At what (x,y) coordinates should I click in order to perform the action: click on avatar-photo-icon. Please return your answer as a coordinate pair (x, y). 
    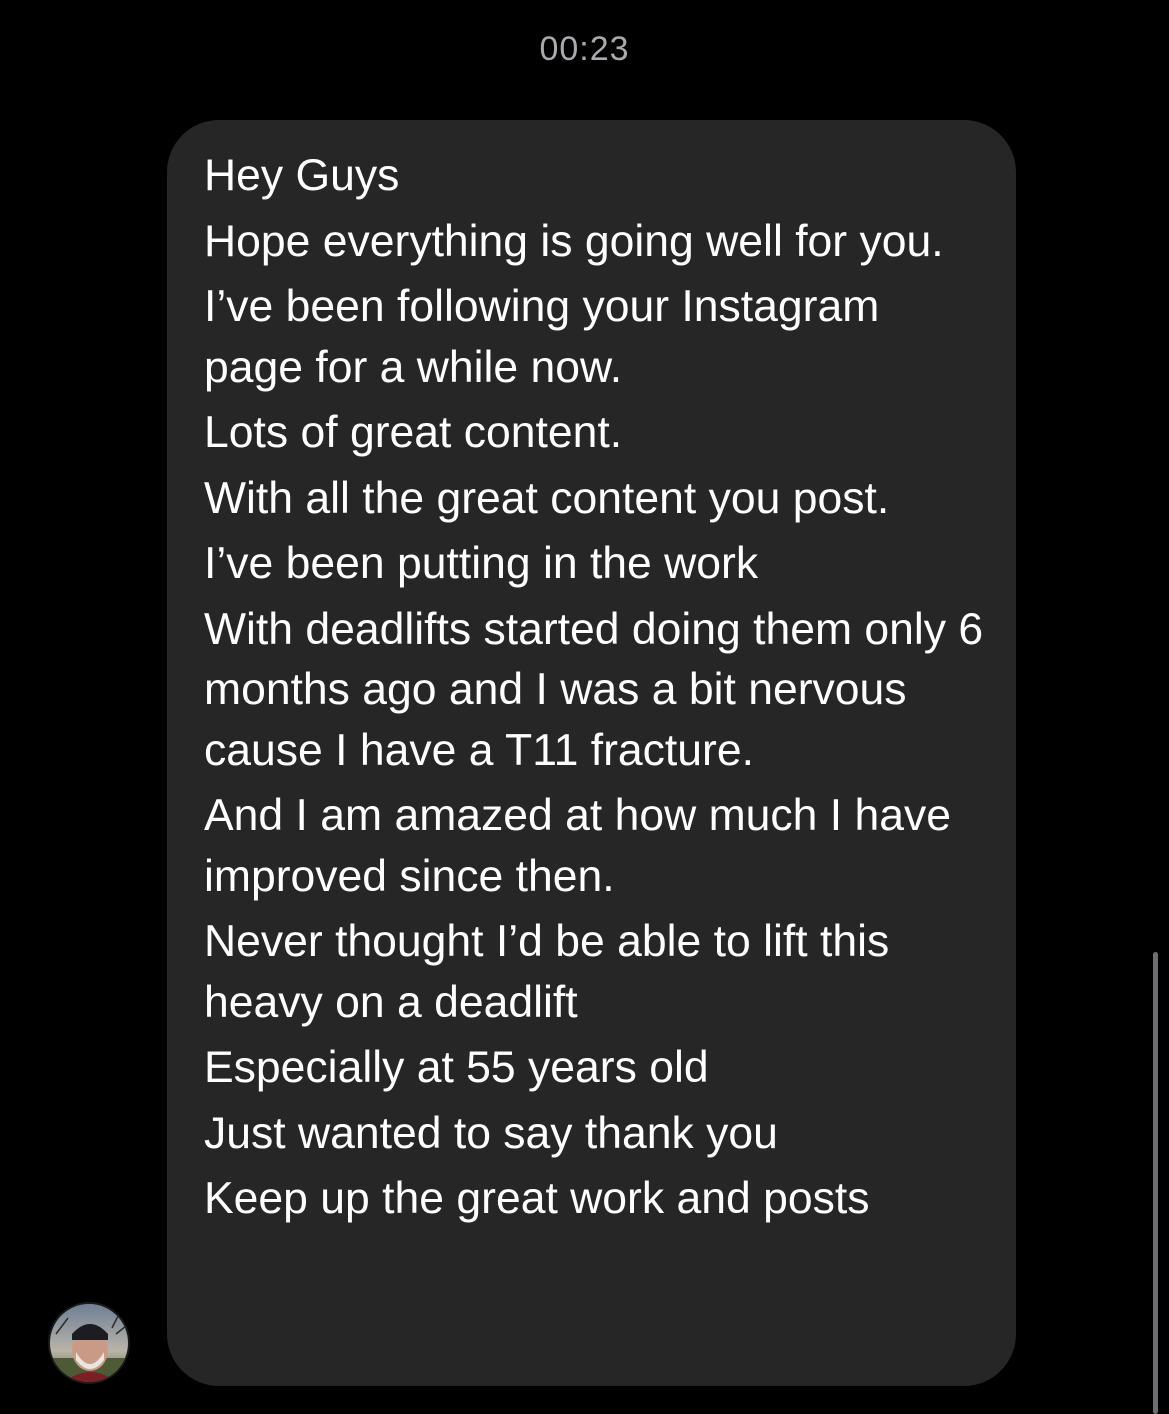
    Looking at the image, I should click on (89, 1343).